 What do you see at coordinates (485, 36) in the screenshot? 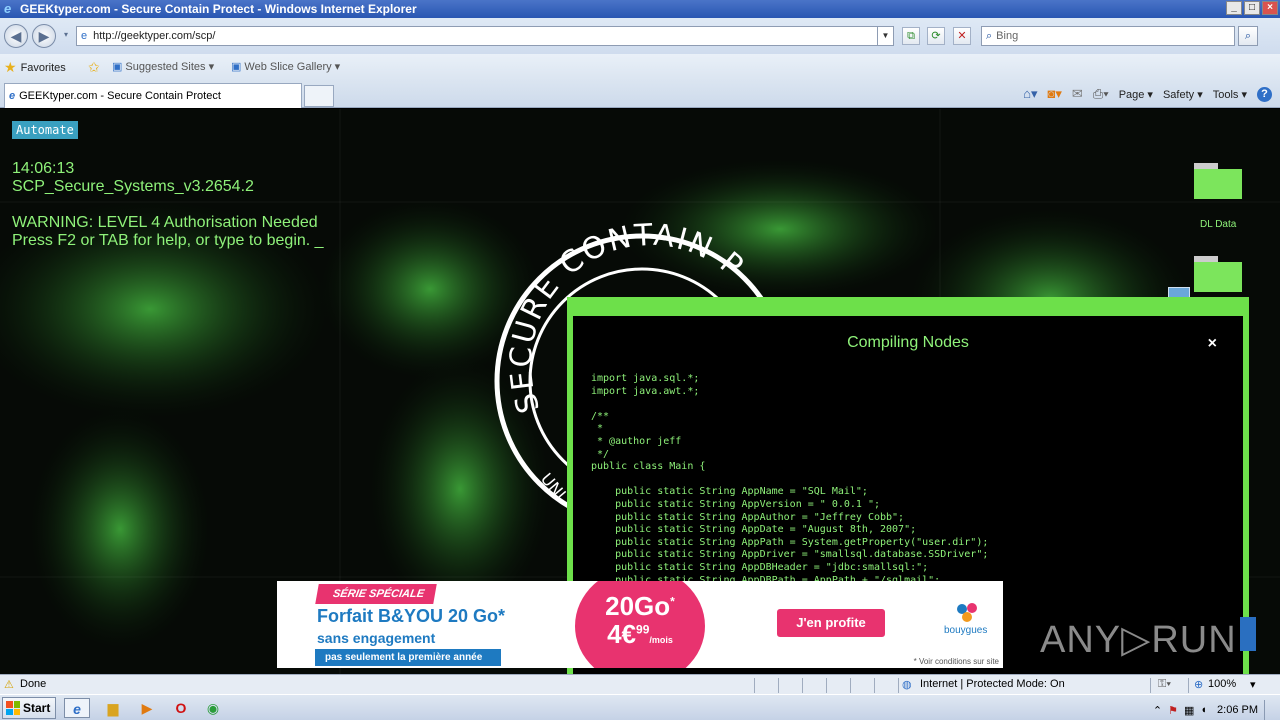
I see `address-bar: e http://geektyper.com/scp/ ▼` at bounding box center [485, 36].